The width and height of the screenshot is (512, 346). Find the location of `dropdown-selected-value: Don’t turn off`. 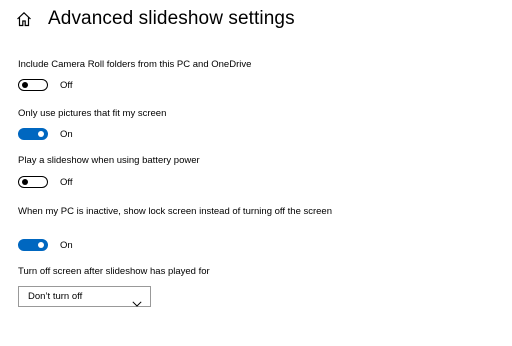

dropdown-selected-value: Don’t turn off is located at coordinates (55, 296).